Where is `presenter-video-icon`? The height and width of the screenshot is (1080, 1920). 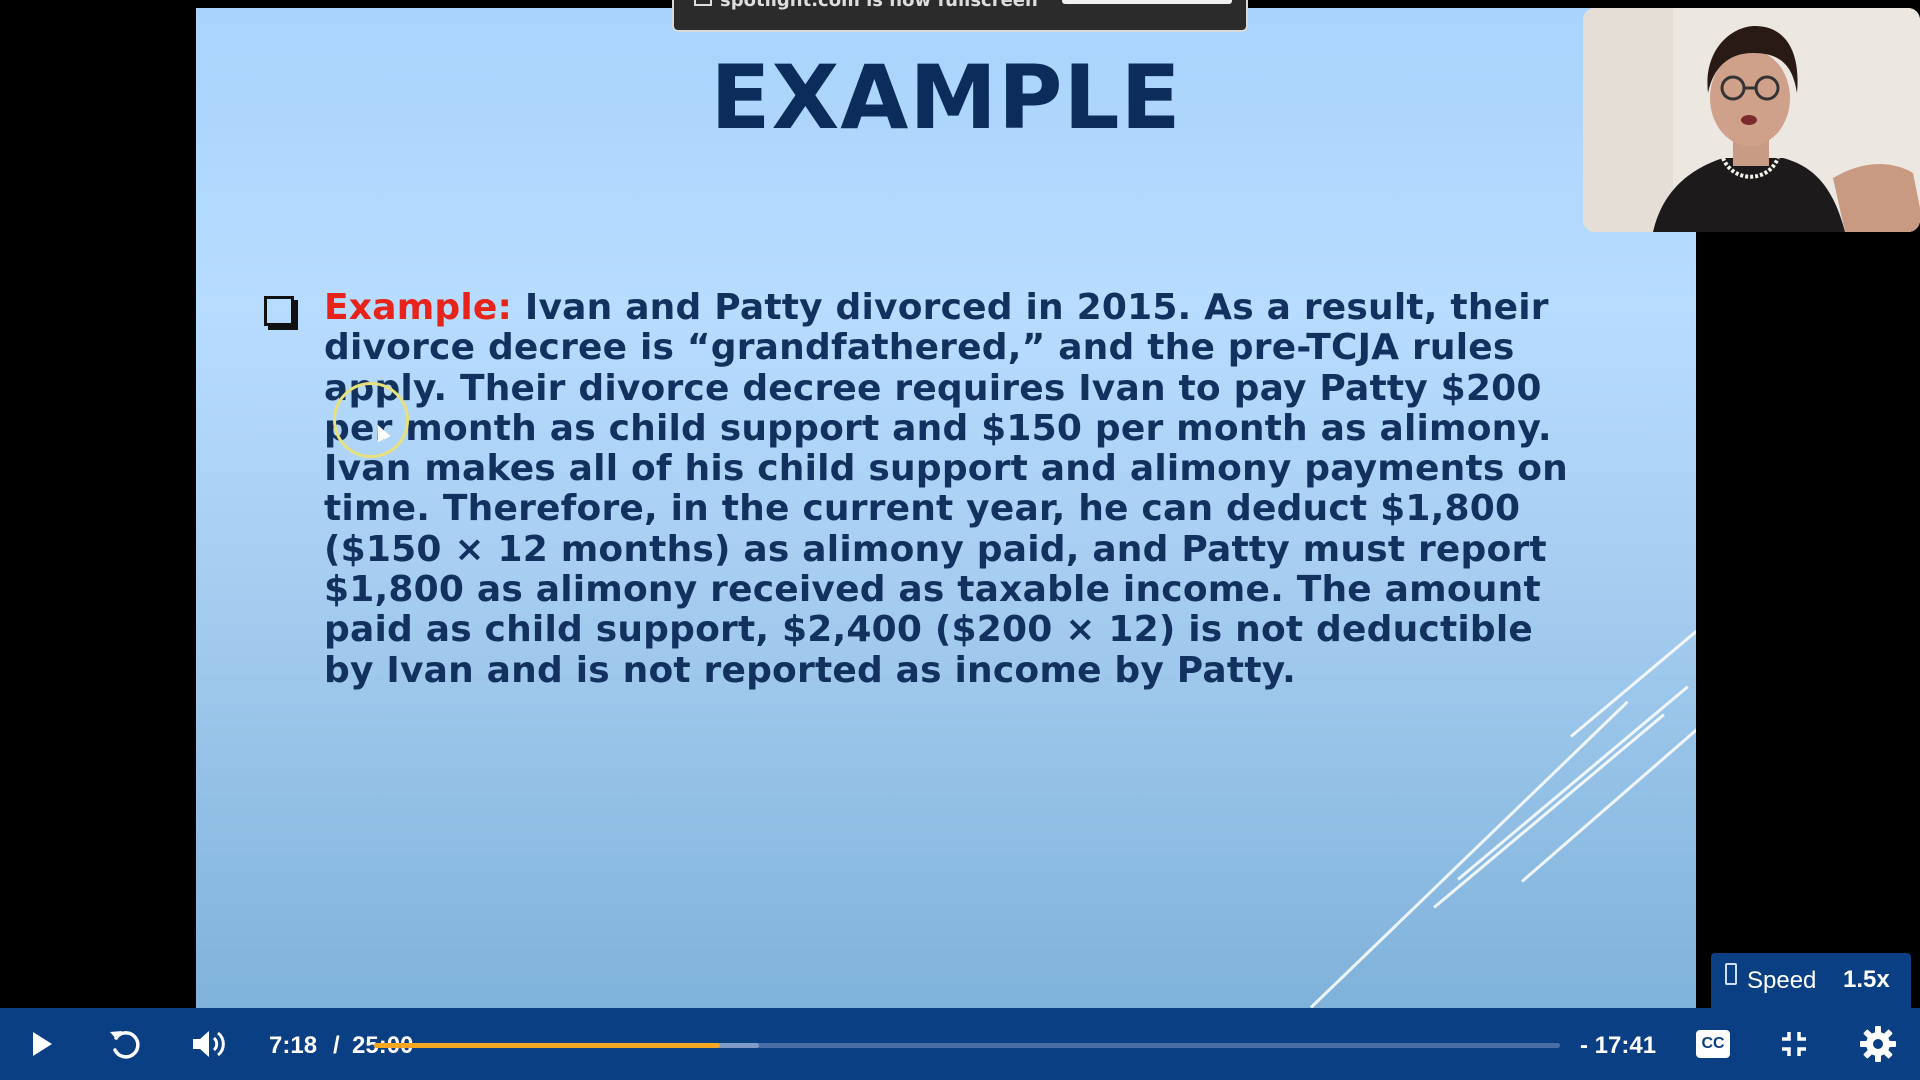 presenter-video-icon is located at coordinates (1751, 120).